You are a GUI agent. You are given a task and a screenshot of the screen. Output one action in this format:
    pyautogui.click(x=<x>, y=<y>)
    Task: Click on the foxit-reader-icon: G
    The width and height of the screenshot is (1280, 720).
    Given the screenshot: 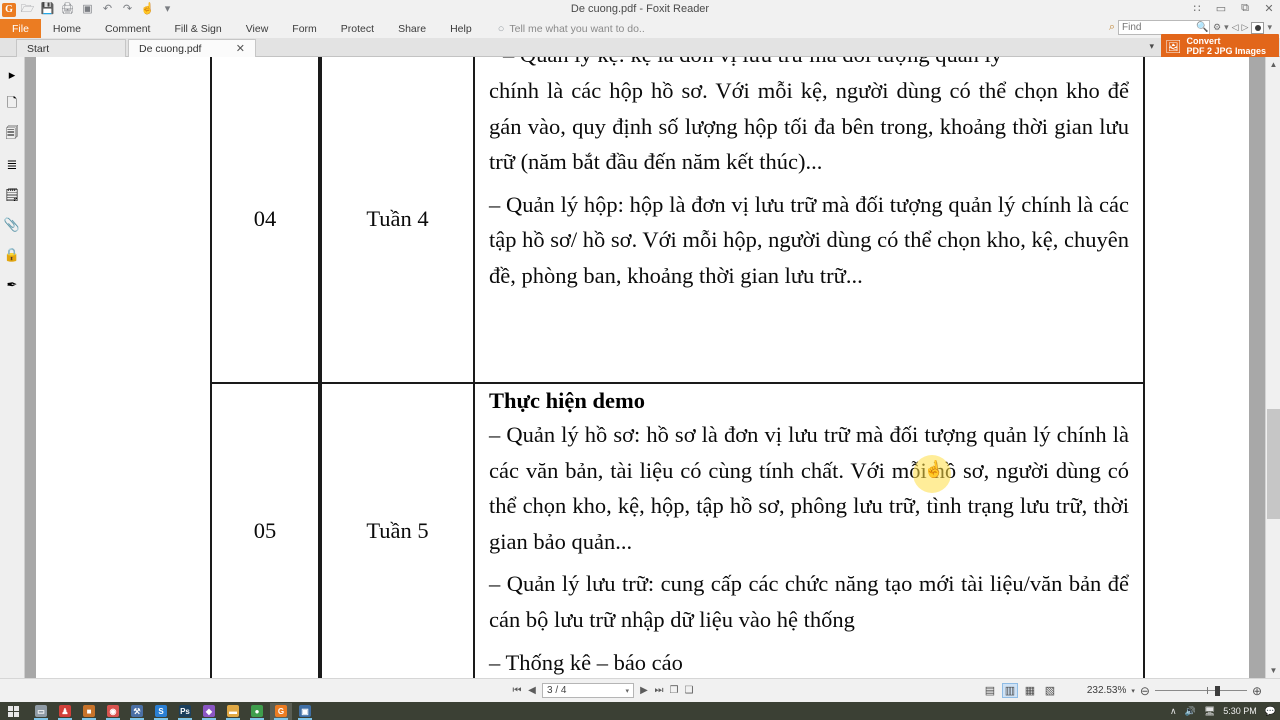 What is the action you would take?
    pyautogui.click(x=281, y=711)
    